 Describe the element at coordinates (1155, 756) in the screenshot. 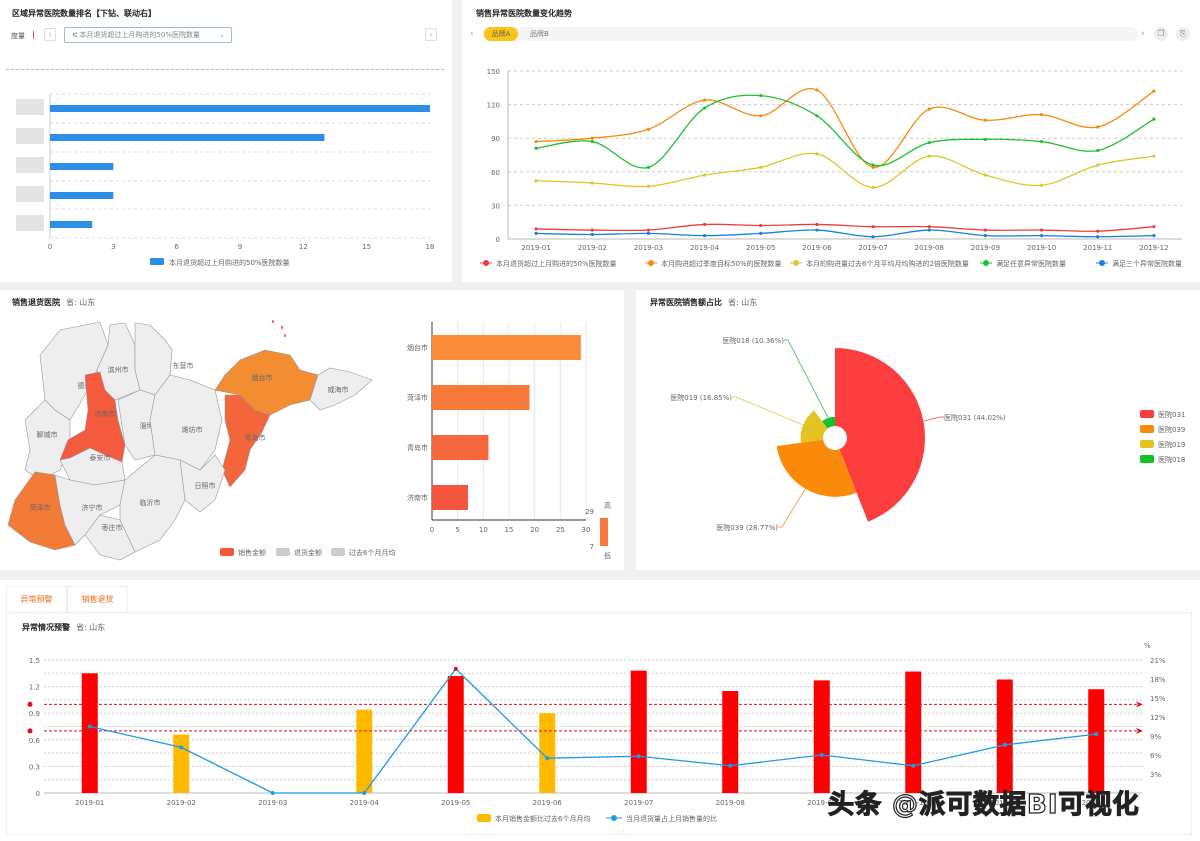

I see `y2-tick-label: 6%` at that location.